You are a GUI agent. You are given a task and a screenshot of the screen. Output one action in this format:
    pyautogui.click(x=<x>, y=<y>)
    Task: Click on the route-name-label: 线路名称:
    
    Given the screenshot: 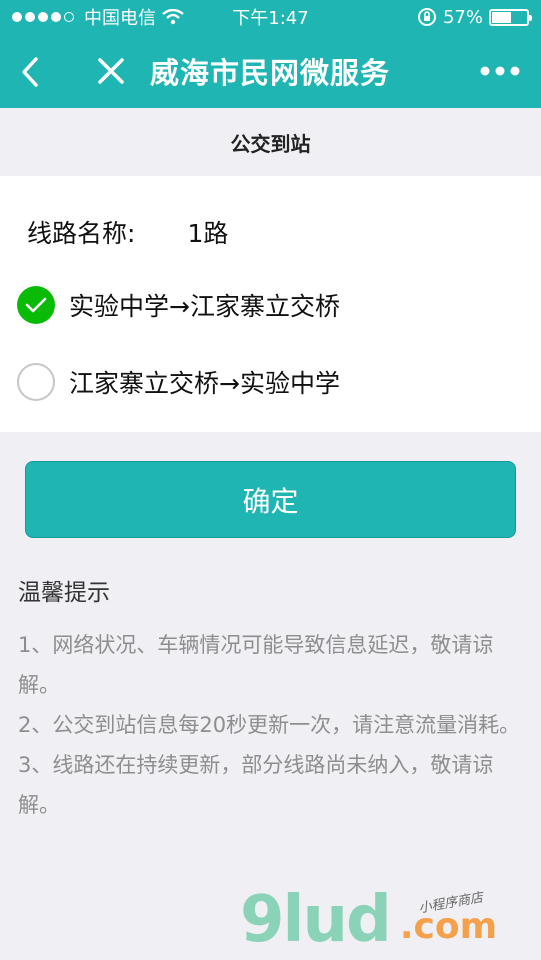 What is the action you would take?
    pyautogui.click(x=81, y=233)
    